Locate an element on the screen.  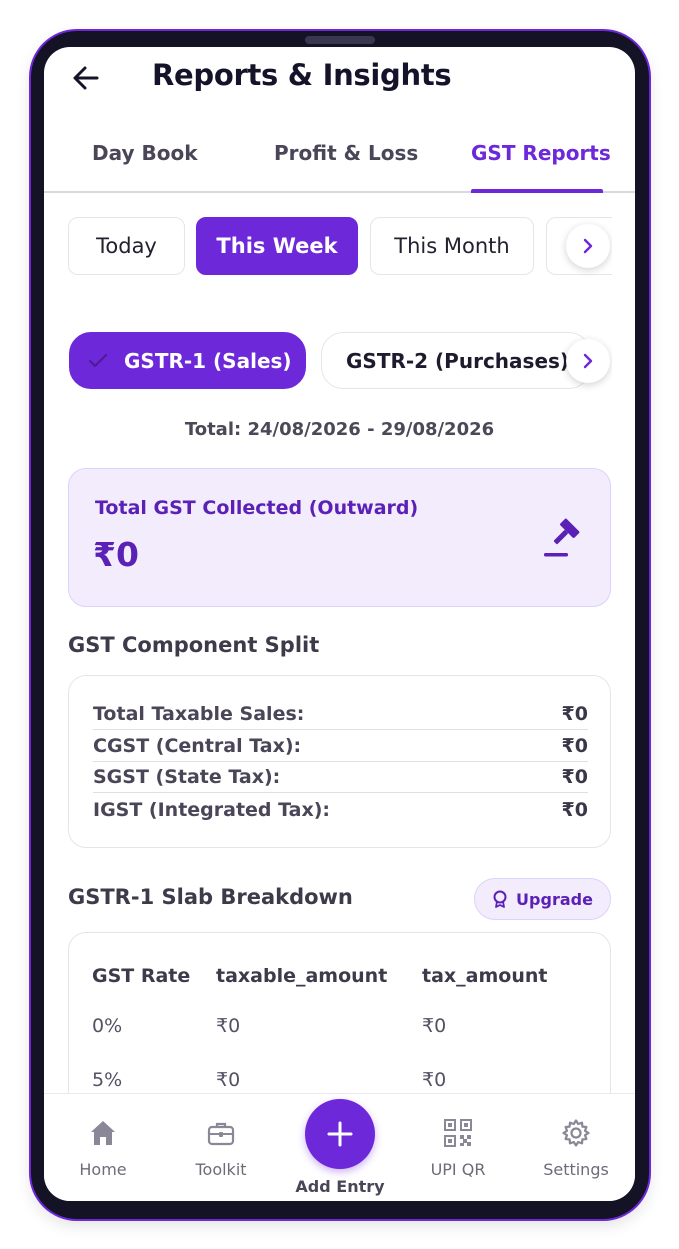
pill-gstr2-label: GSTR-2 (Purchases) is located at coordinates (458, 360).